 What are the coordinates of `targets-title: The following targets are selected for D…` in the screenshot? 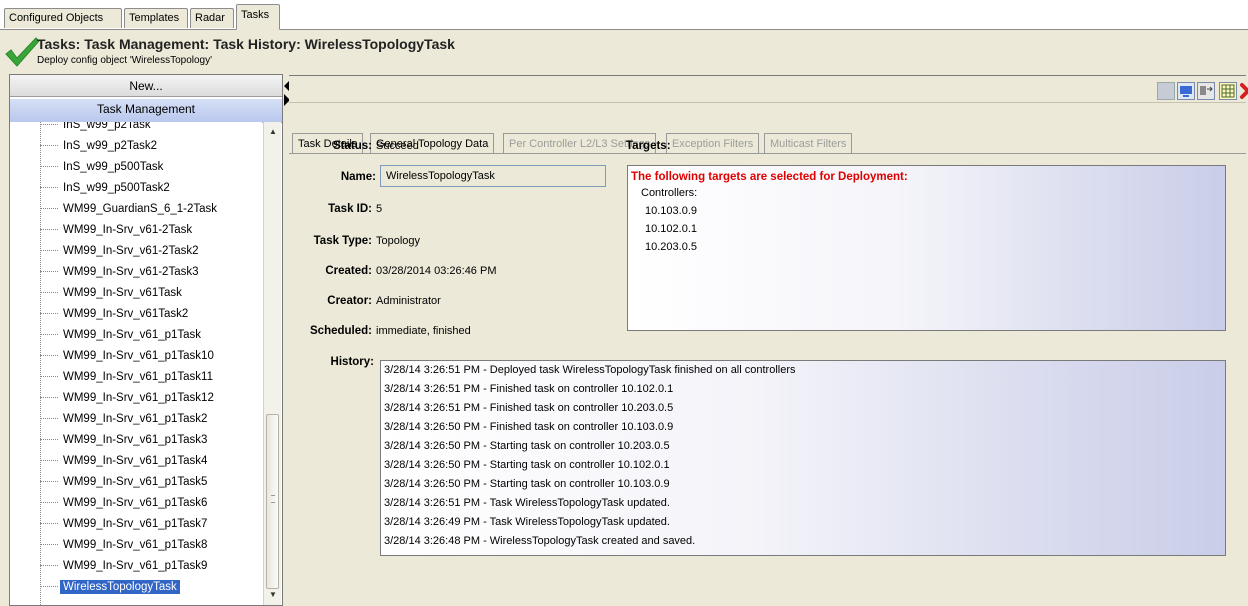 It's located at (769, 177).